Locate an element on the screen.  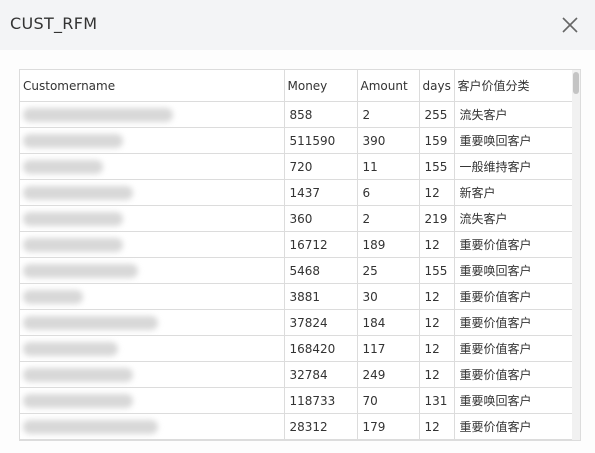
table-row: 118733 70 131 重要唤回客户 is located at coordinates (296, 400).